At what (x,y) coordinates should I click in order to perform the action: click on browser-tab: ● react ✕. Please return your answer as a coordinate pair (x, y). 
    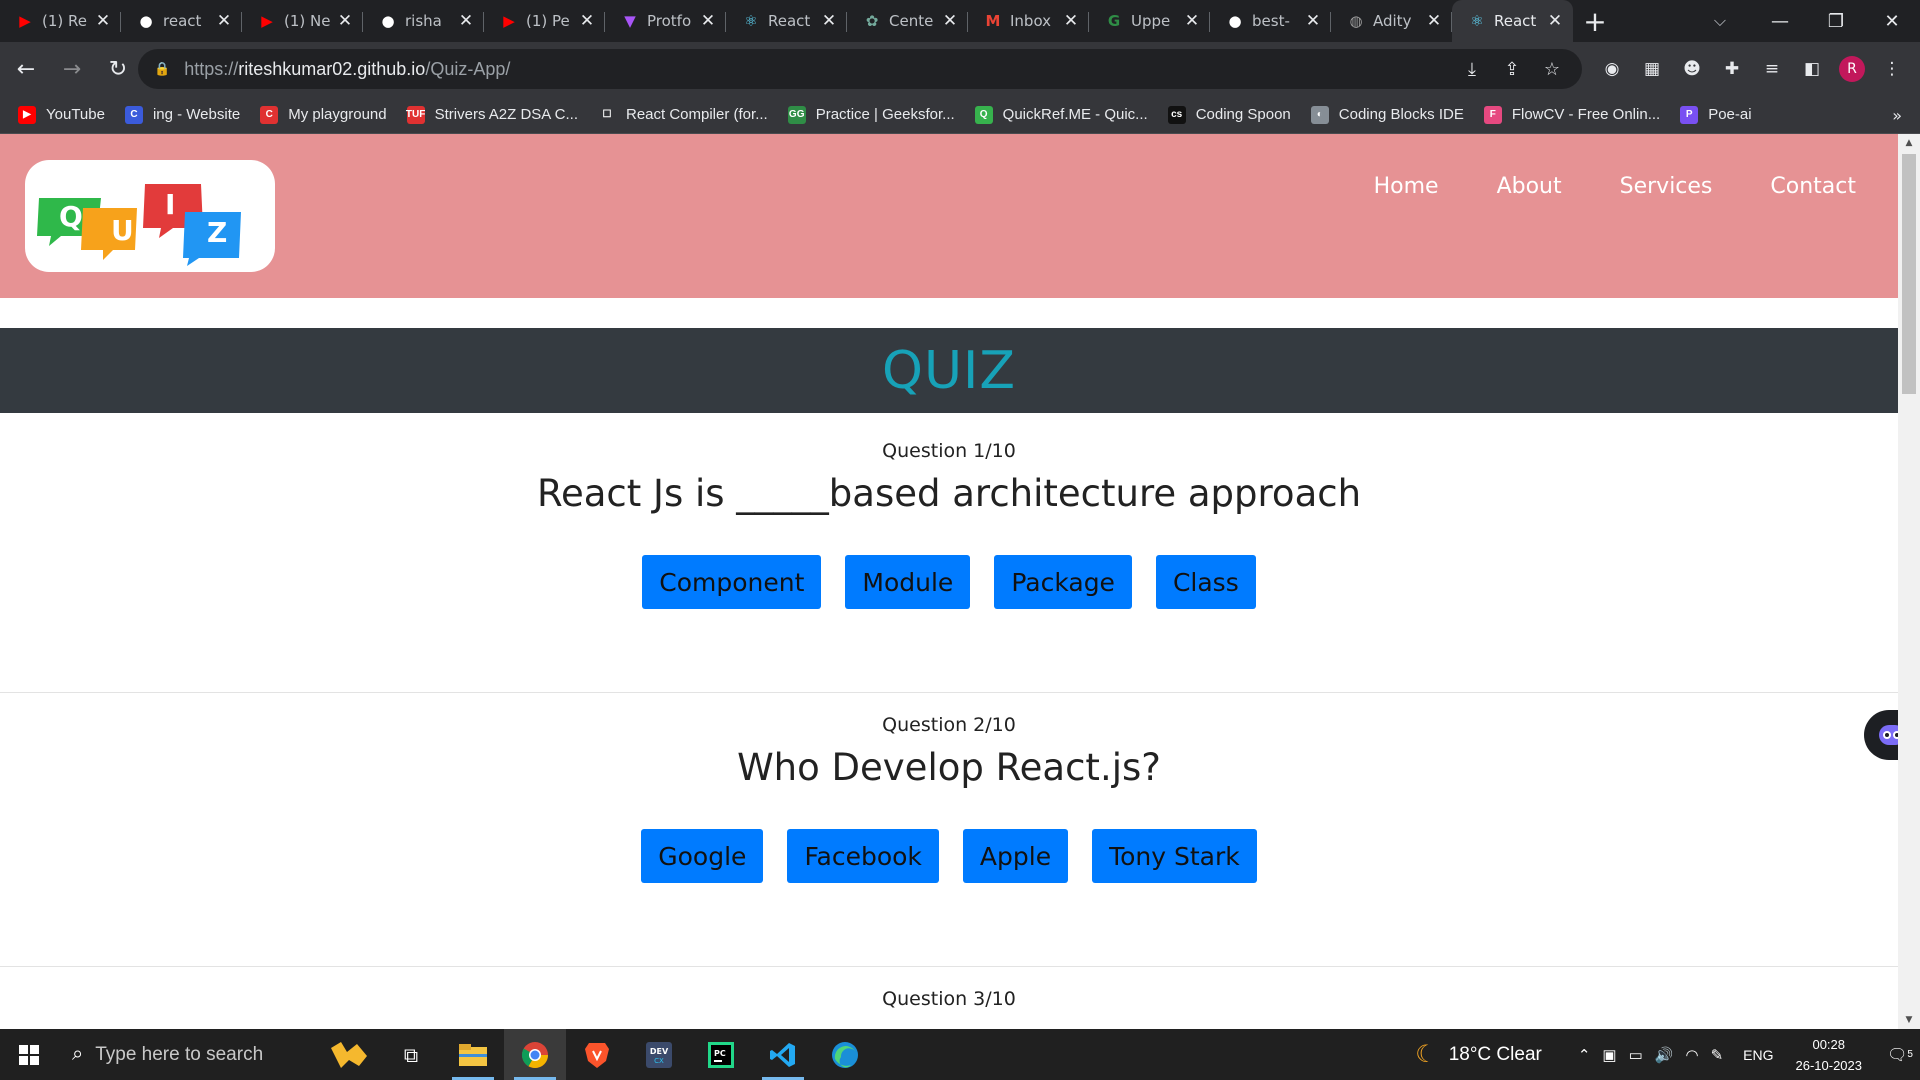
    Looking at the image, I should click on (181, 21).